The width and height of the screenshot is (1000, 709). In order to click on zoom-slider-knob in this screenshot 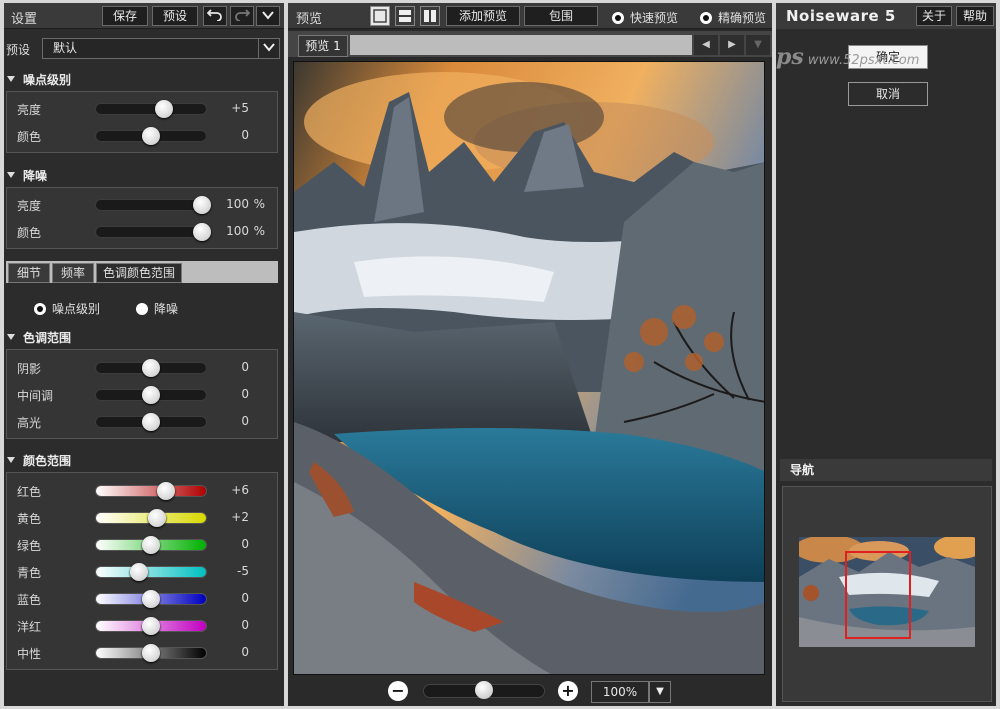, I will do `click(484, 690)`.